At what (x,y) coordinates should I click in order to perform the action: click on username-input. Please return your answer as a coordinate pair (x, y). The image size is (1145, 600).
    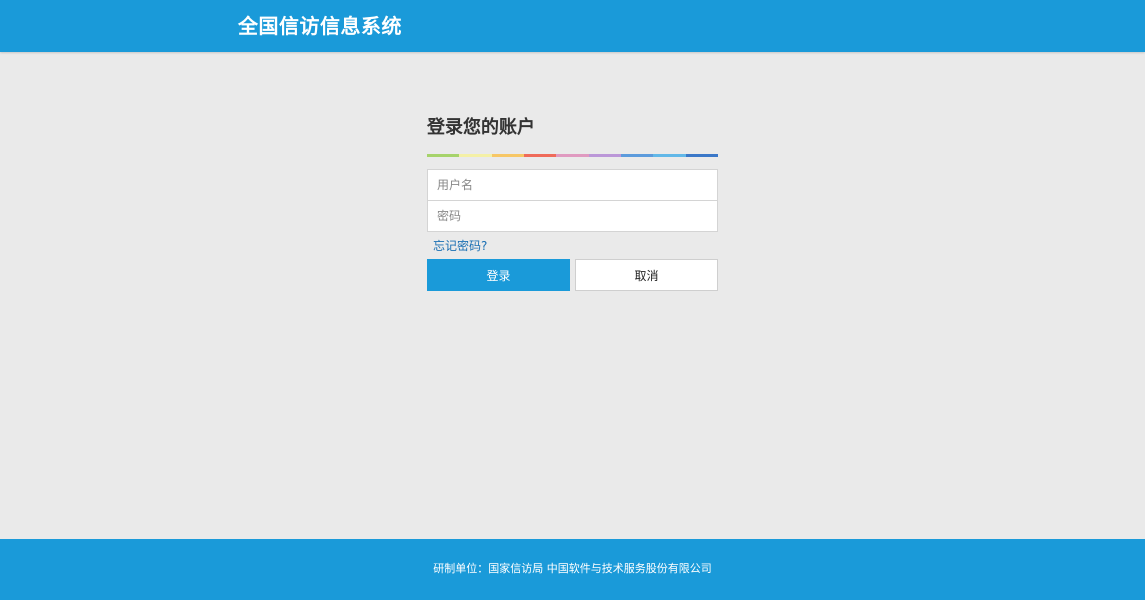
    Looking at the image, I should click on (572, 185).